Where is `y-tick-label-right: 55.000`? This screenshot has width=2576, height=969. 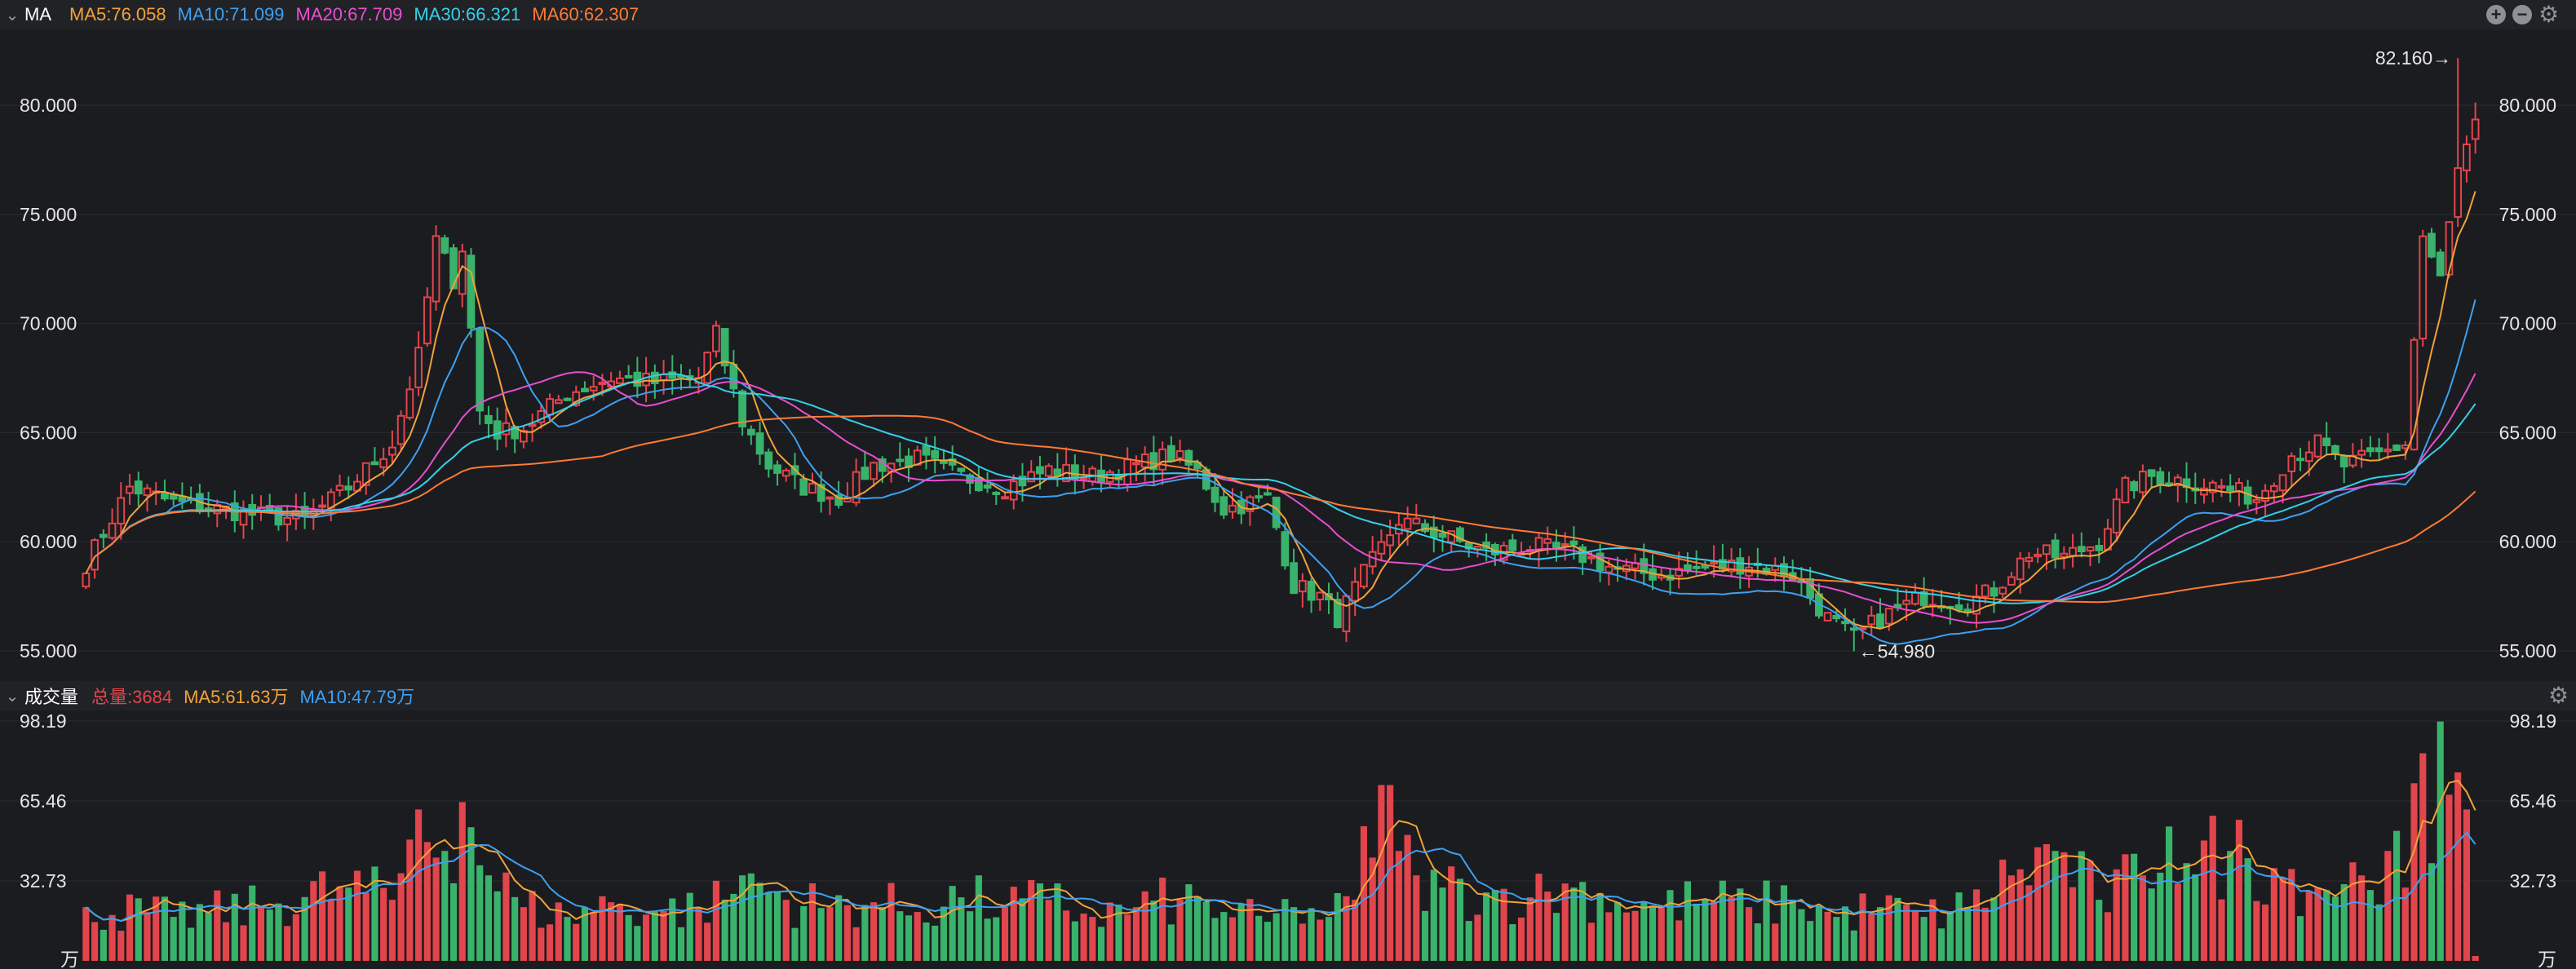 y-tick-label-right: 55.000 is located at coordinates (2527, 650).